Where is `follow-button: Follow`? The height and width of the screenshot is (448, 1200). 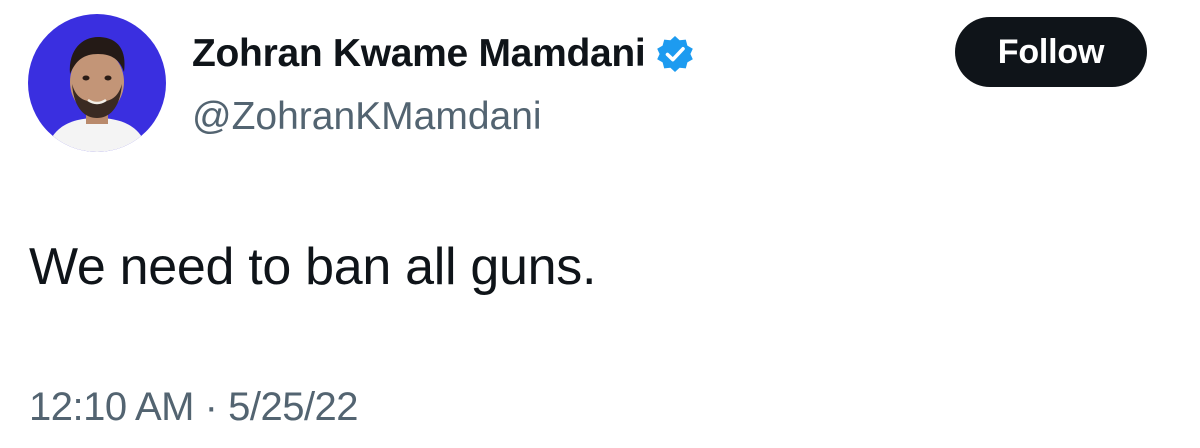
follow-button: Follow is located at coordinates (1051, 52).